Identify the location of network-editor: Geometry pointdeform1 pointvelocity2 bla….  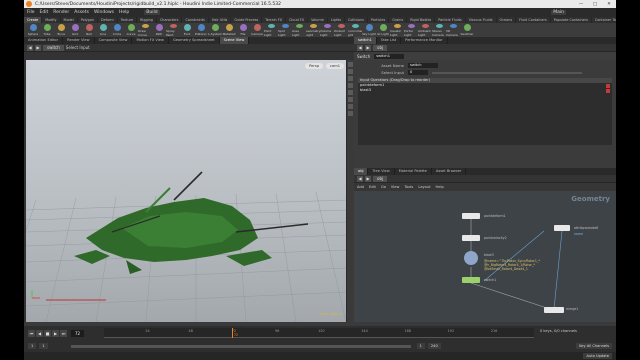
(485, 256).